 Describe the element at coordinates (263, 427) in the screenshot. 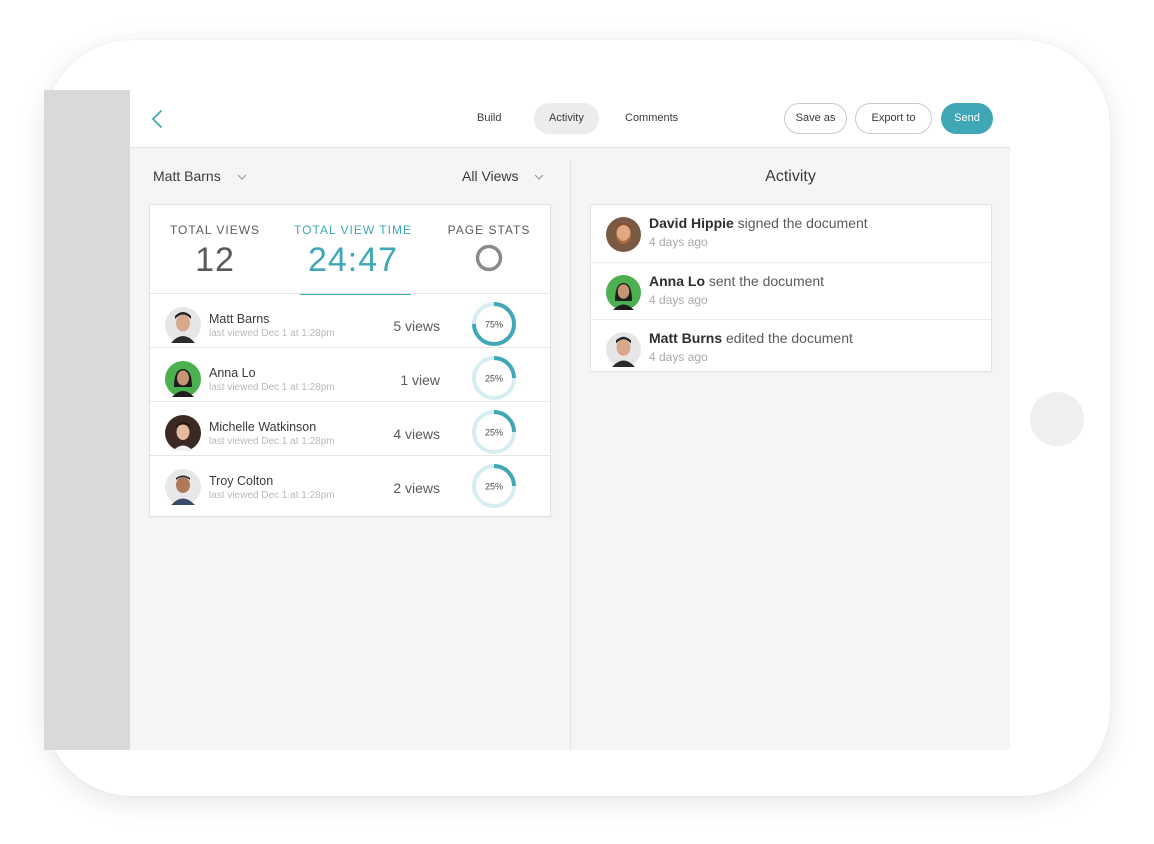

I see `viewer-name: Michelle Watkinson` at that location.